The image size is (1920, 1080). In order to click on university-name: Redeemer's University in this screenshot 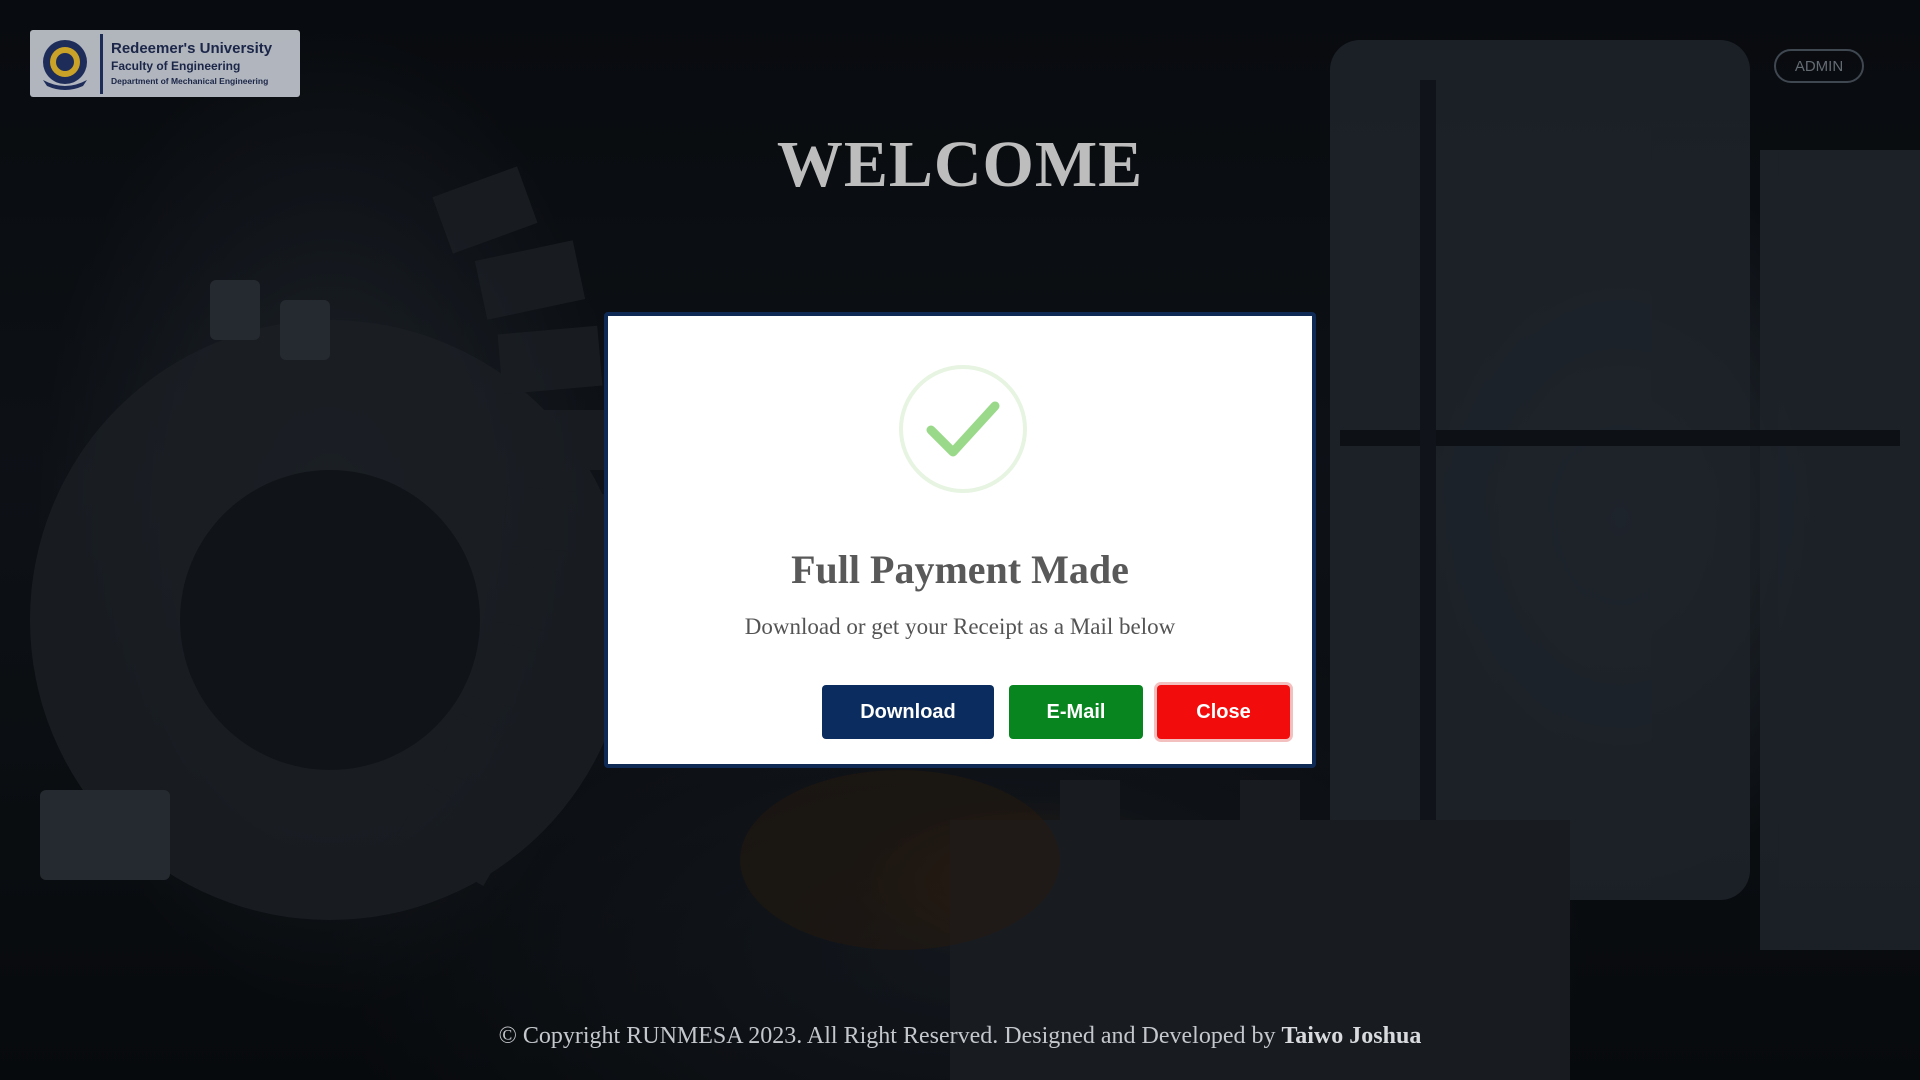, I will do `click(192, 48)`.